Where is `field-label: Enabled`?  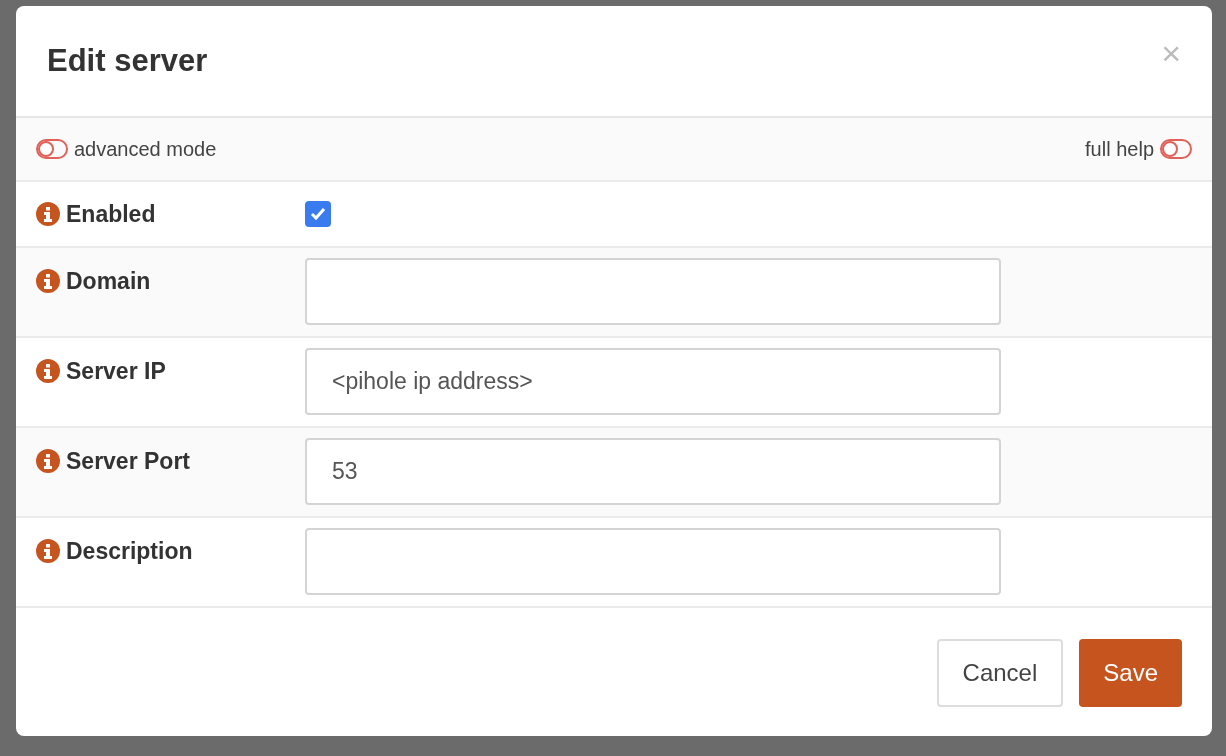
field-label: Enabled is located at coordinates (111, 214).